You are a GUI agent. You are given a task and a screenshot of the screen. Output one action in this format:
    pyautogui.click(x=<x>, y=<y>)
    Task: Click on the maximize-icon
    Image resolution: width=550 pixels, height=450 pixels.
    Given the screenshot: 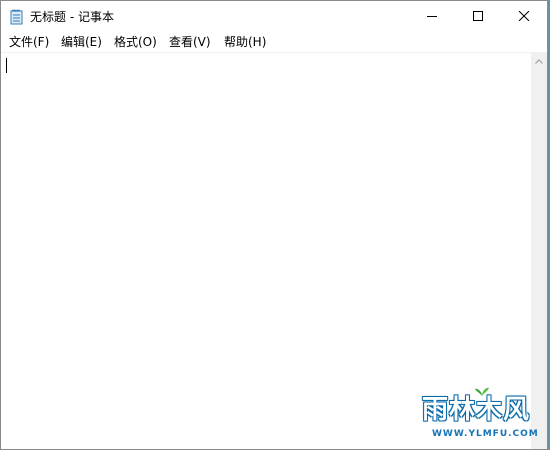 What is the action you would take?
    pyautogui.click(x=478, y=16)
    